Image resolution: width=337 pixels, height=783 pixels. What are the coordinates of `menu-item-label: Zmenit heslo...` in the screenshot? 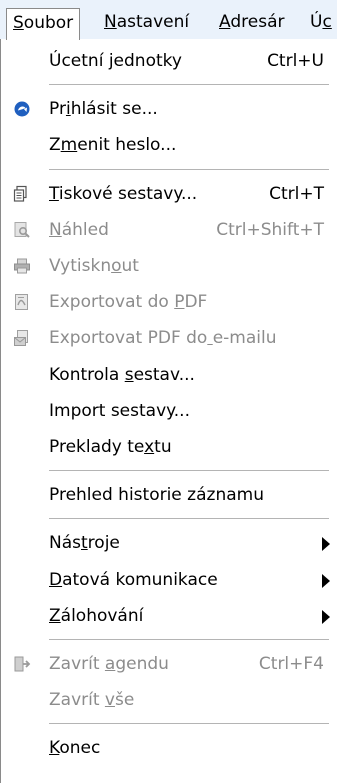 It's located at (113, 145).